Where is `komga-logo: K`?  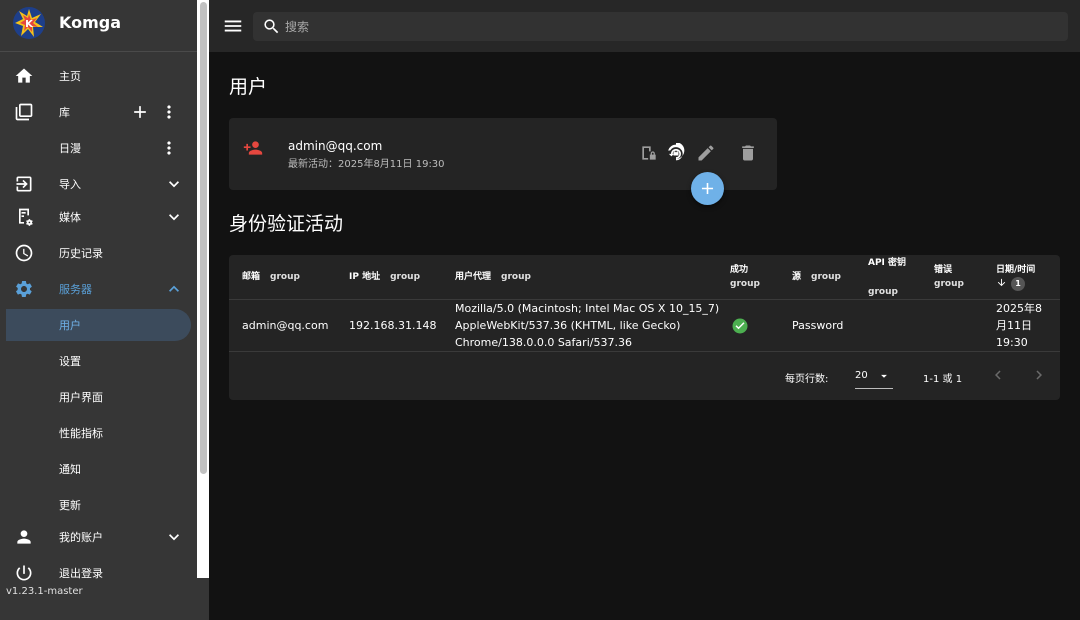
komga-logo: K is located at coordinates (29, 23).